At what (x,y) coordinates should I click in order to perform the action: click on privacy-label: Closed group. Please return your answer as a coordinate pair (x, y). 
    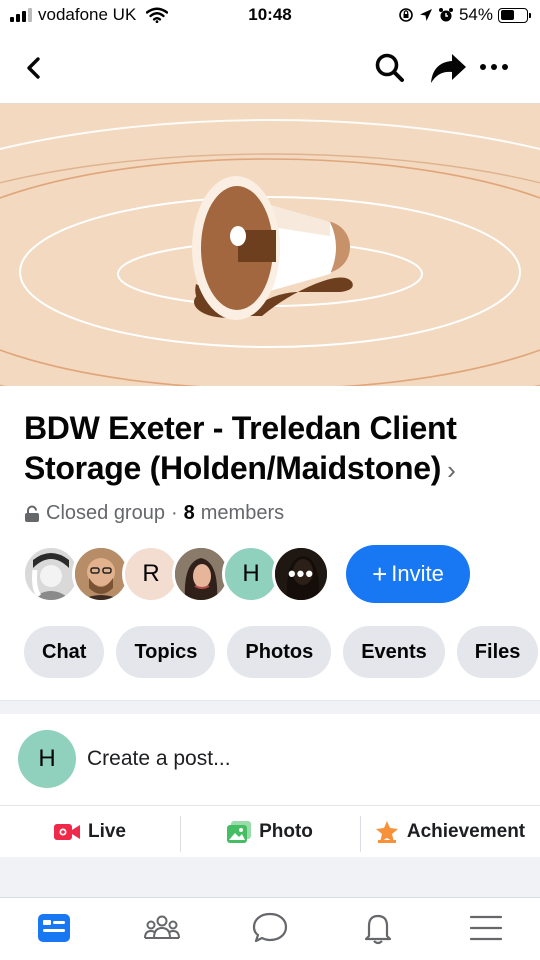
    Looking at the image, I should click on (105, 513).